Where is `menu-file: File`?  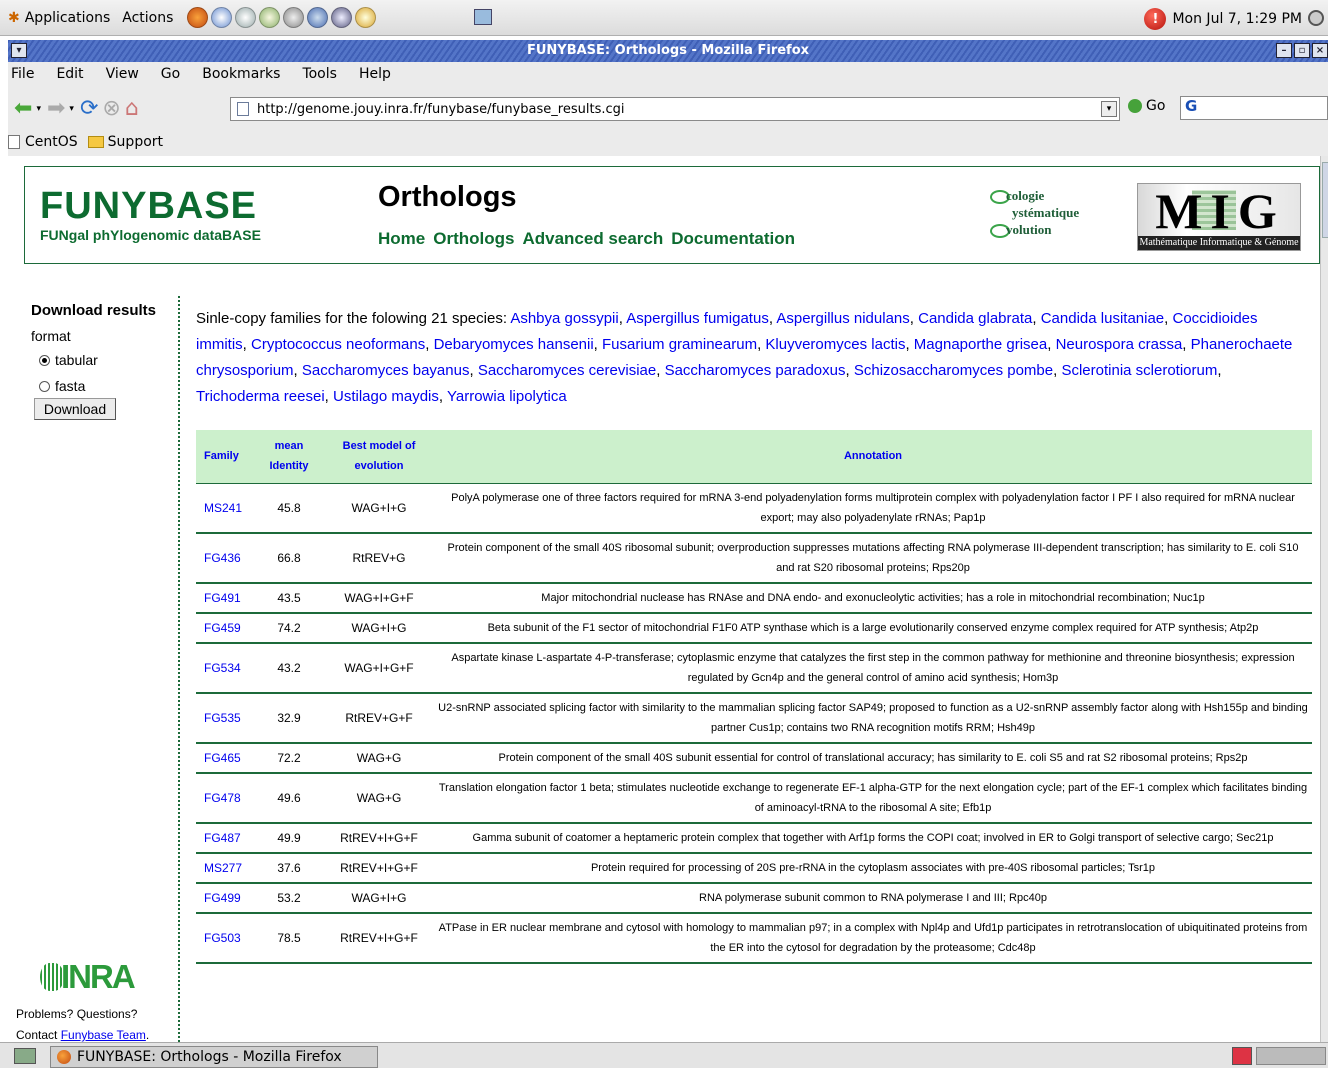
menu-file: File is located at coordinates (22, 76).